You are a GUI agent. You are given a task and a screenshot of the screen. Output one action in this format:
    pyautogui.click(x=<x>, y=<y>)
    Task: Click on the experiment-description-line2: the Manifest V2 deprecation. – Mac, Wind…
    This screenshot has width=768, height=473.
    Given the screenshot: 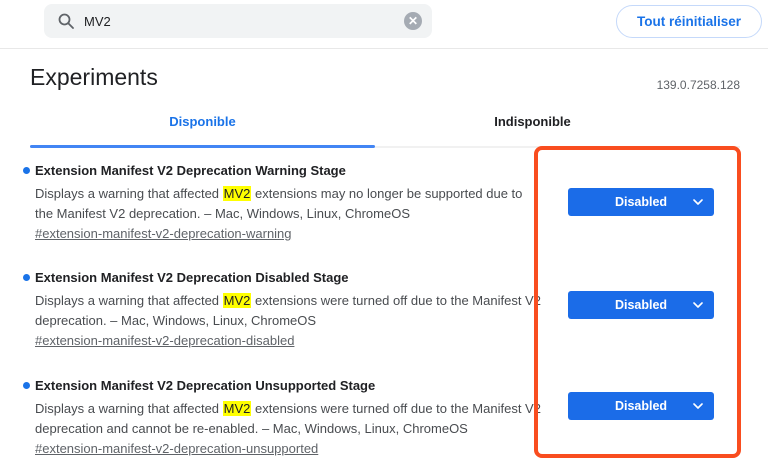 What is the action you would take?
    pyautogui.click(x=223, y=213)
    